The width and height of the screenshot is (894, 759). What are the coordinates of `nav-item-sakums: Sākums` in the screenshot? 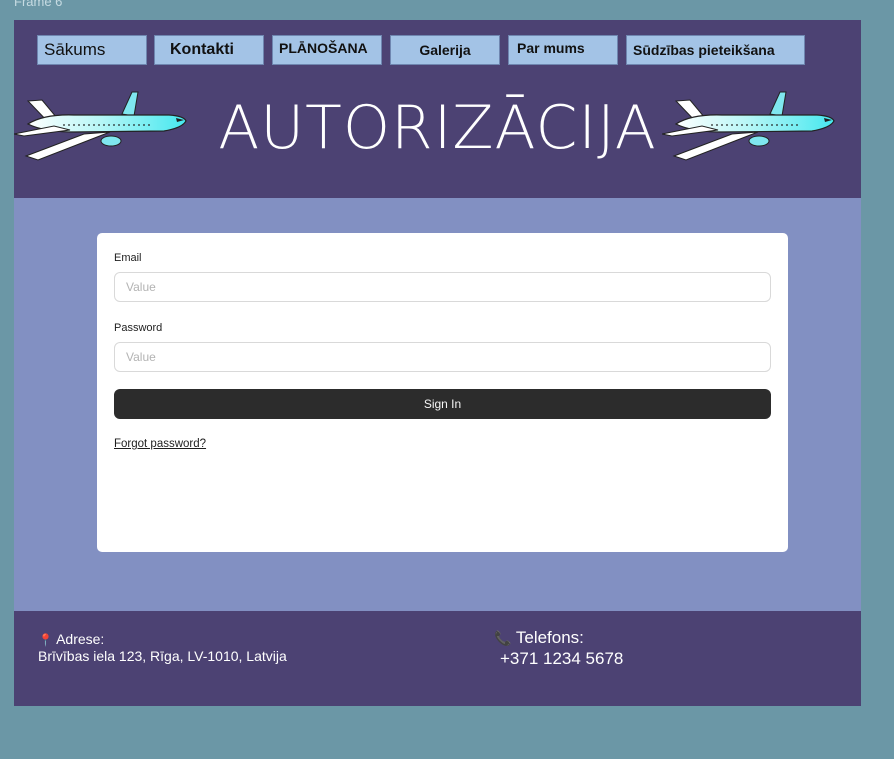 It's located at (92, 50).